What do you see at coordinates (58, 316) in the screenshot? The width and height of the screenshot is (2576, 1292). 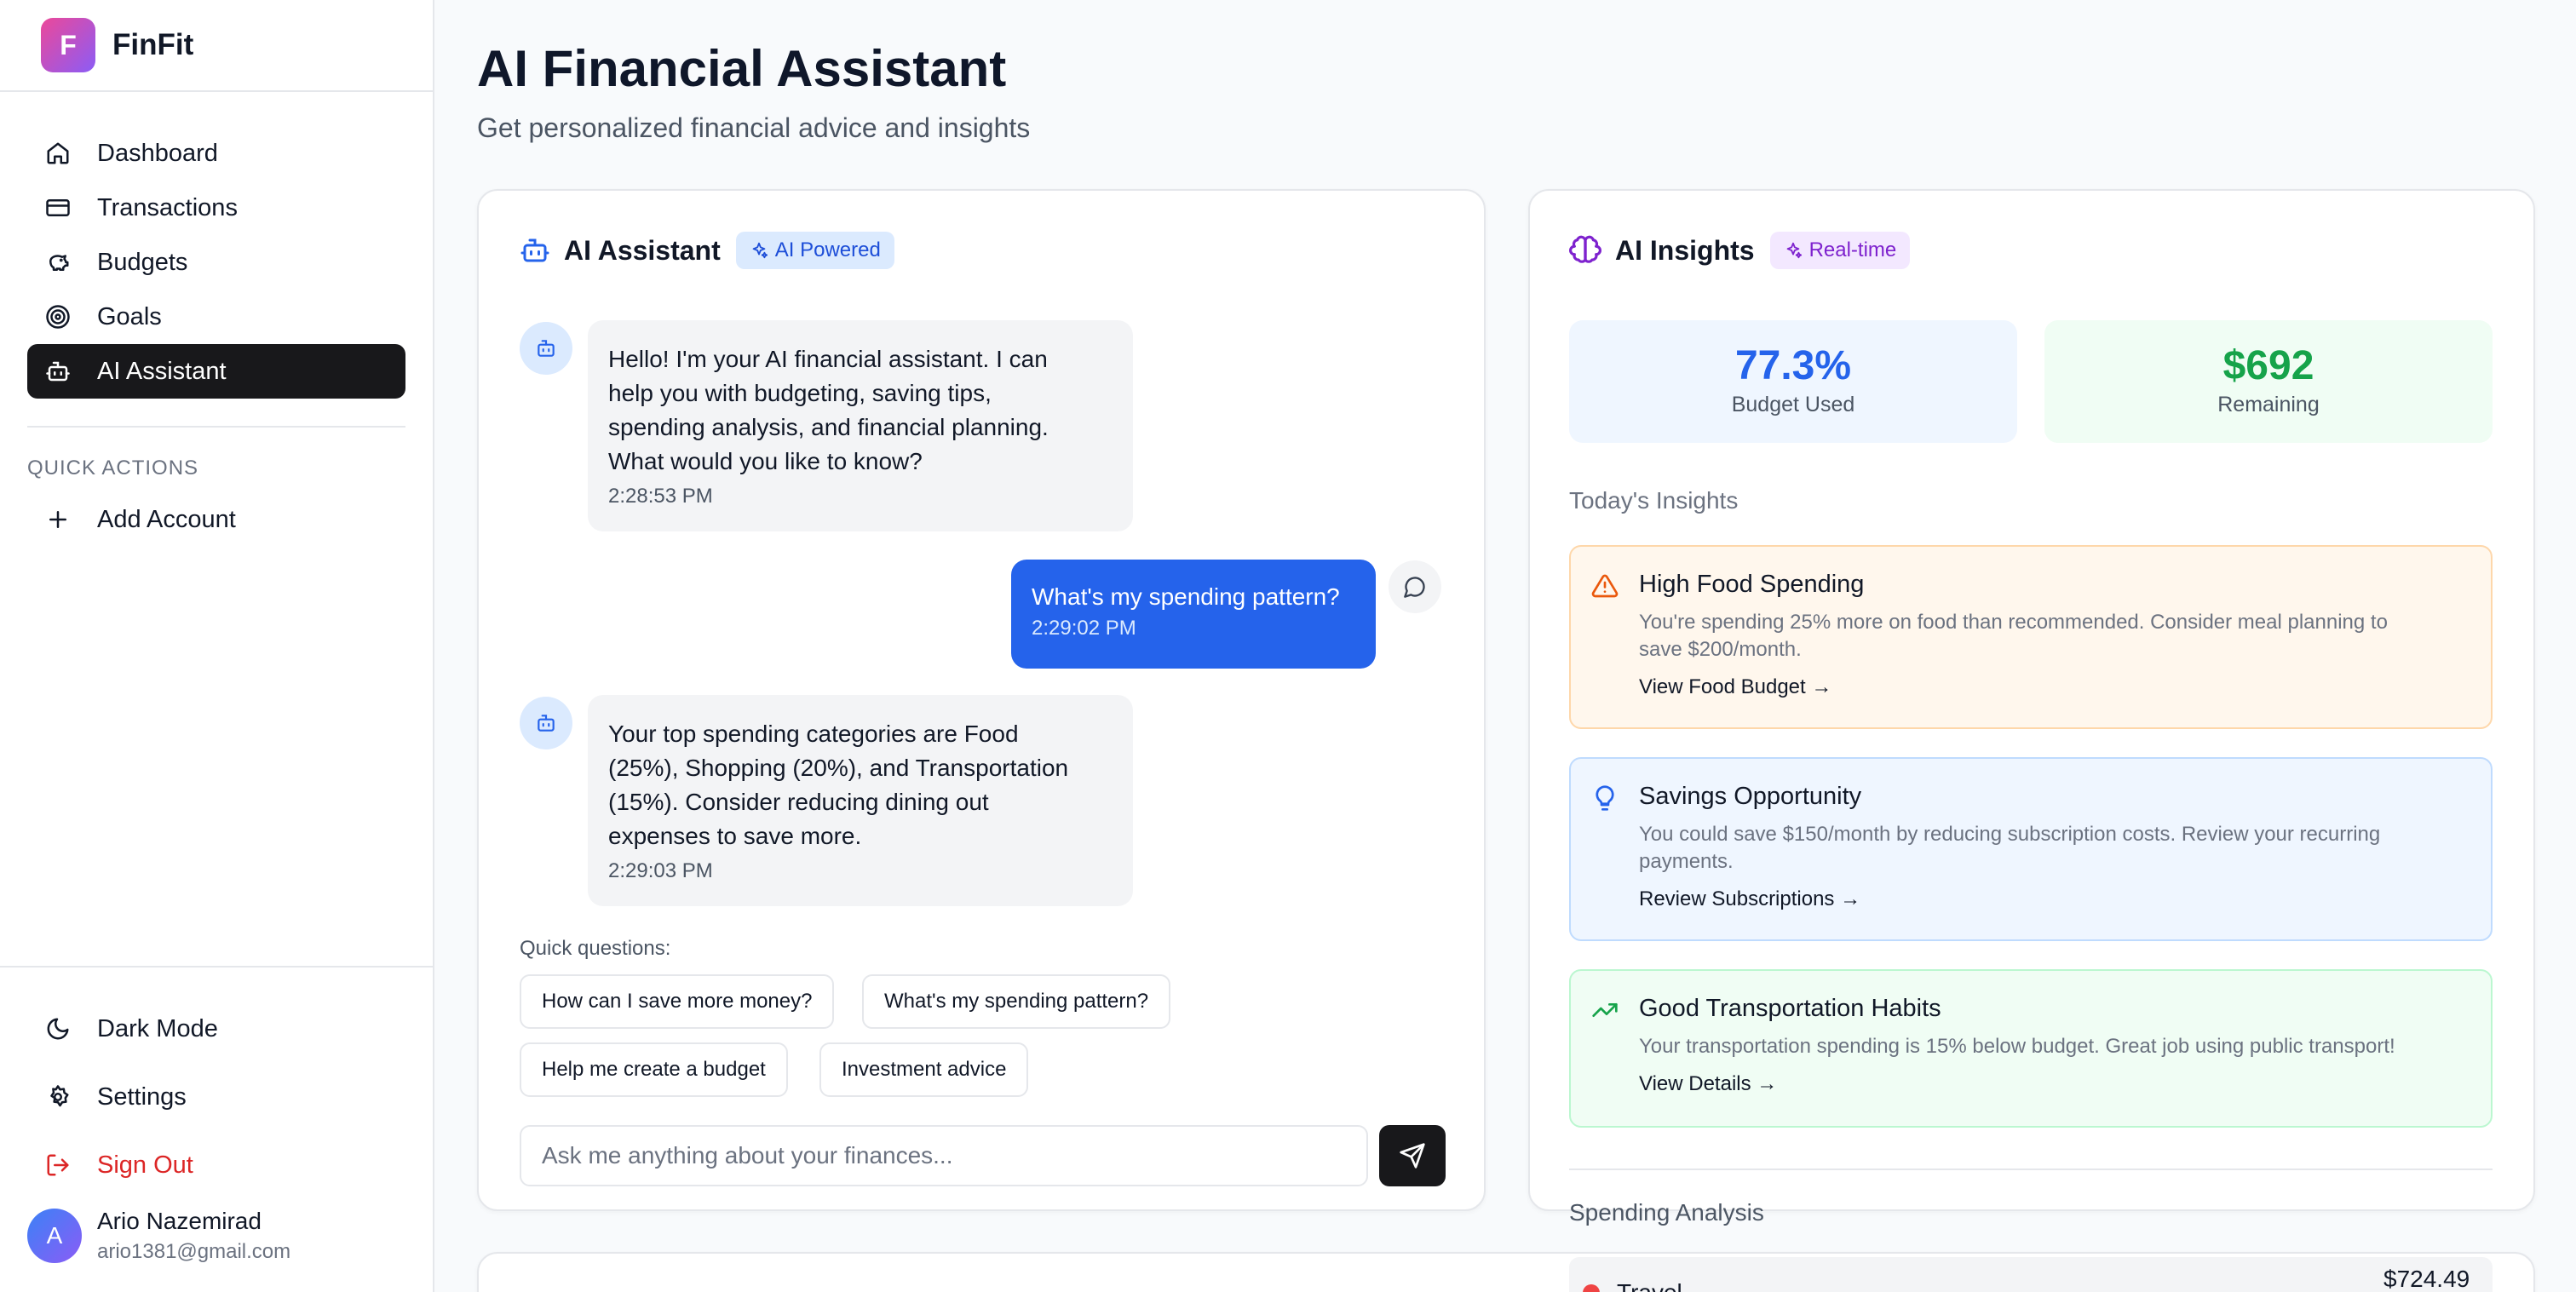 I see `target-icon` at bounding box center [58, 316].